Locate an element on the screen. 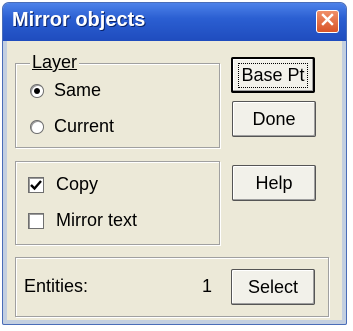 This screenshot has width=353, height=331. layer-option-current: Current is located at coordinates (72, 126).